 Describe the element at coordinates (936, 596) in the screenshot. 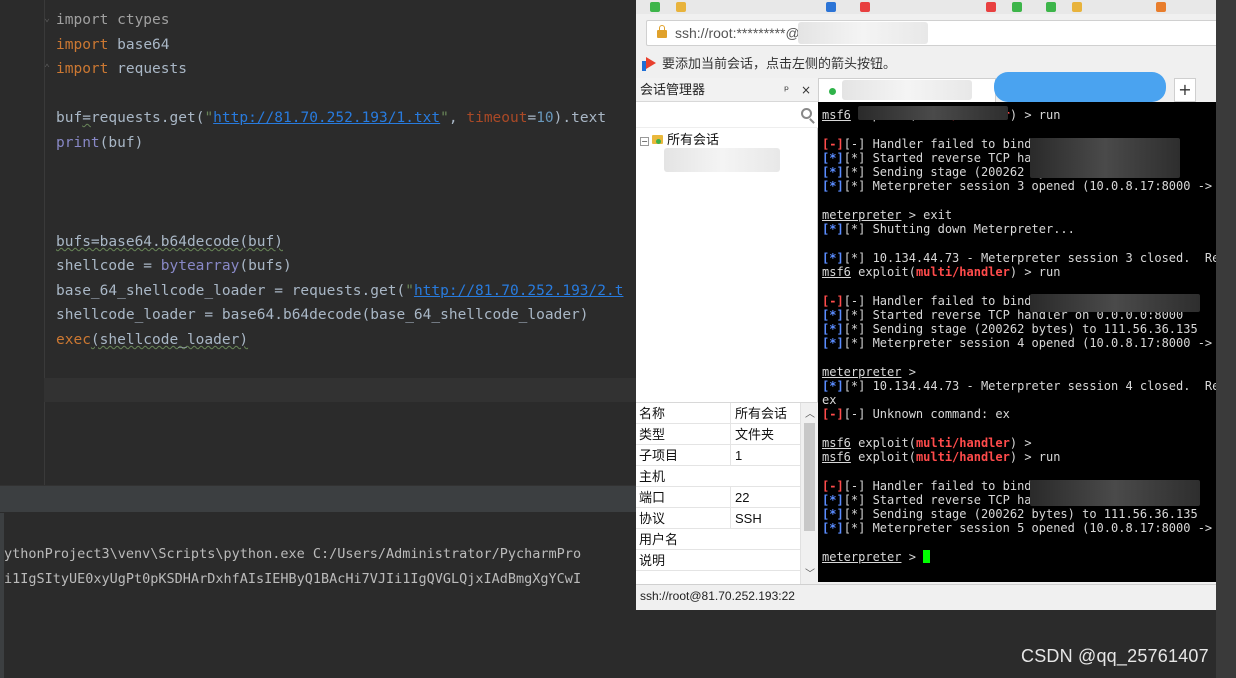

I see `status-bar: ssh://root@81.70.252.193:22` at that location.